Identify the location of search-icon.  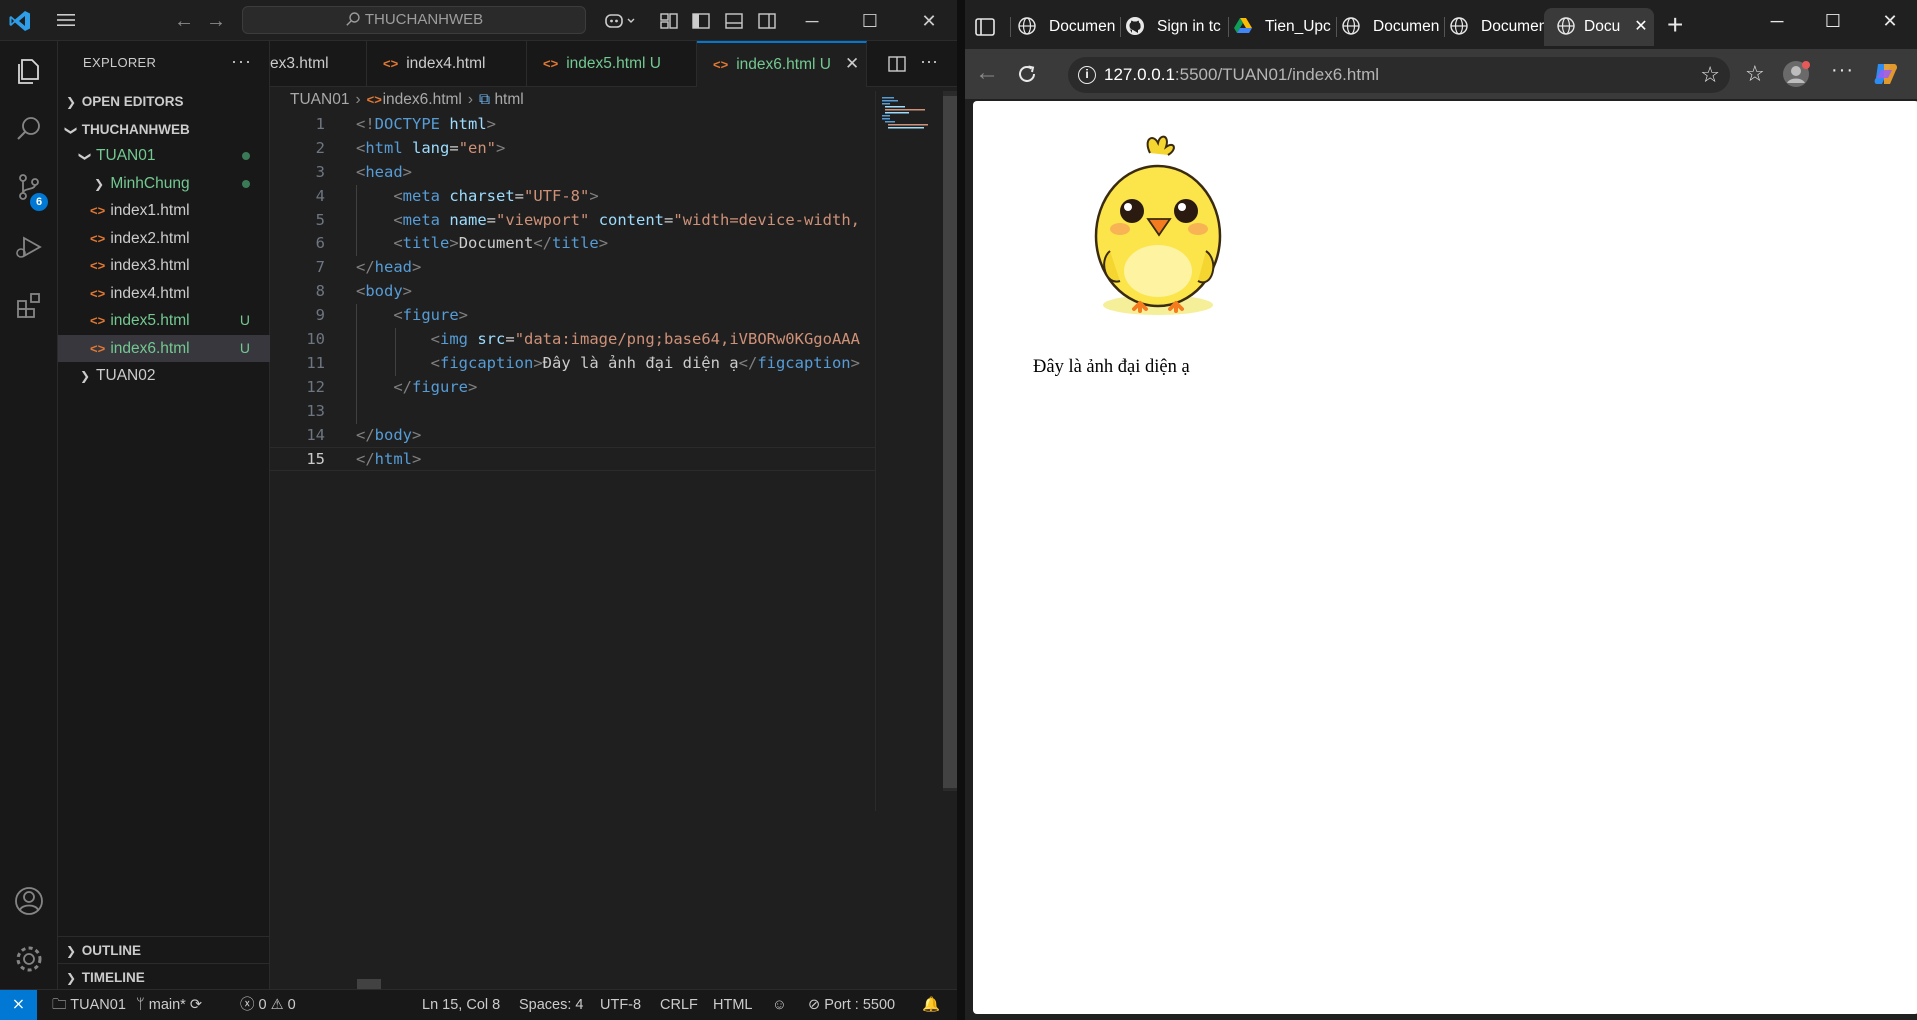
(29, 129).